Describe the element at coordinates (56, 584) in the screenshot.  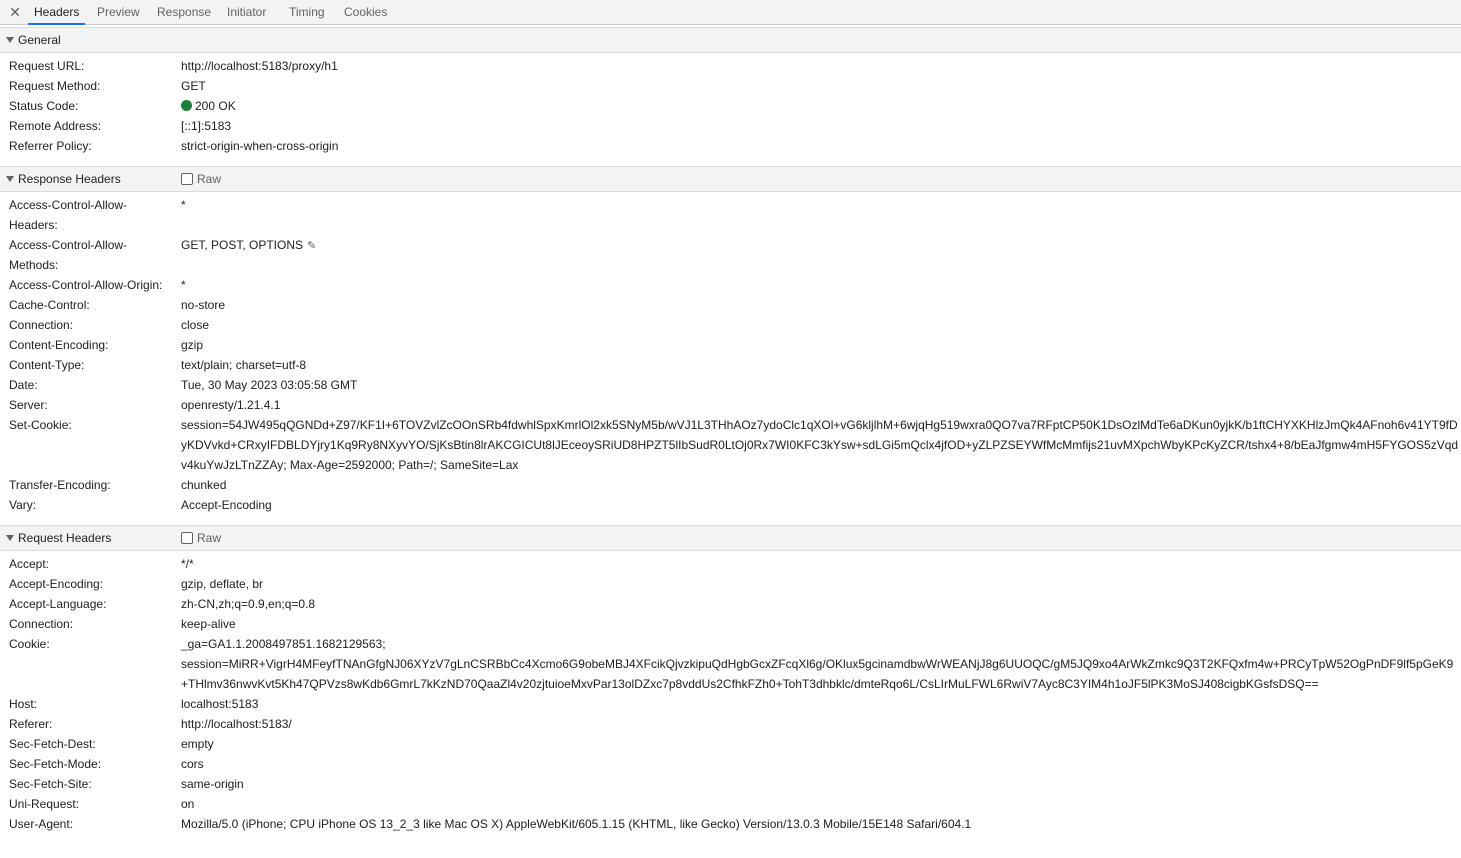
I see `header-key: Accept-Encoding:` at that location.